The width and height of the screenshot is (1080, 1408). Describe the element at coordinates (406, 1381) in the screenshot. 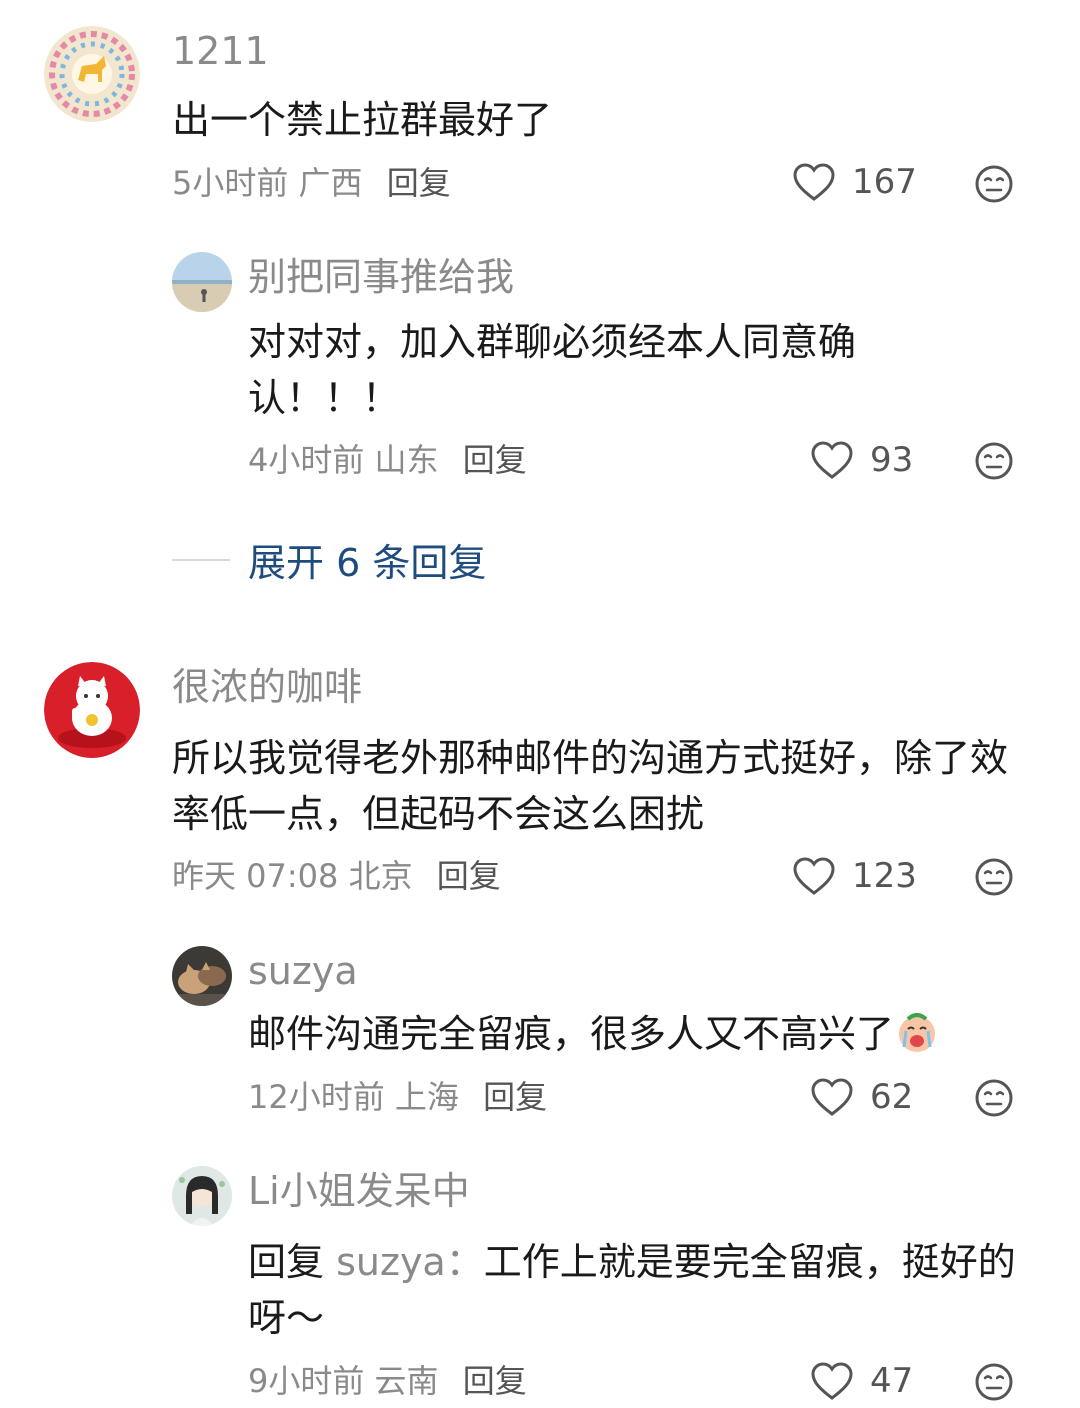

I see `location: 云南` at that location.